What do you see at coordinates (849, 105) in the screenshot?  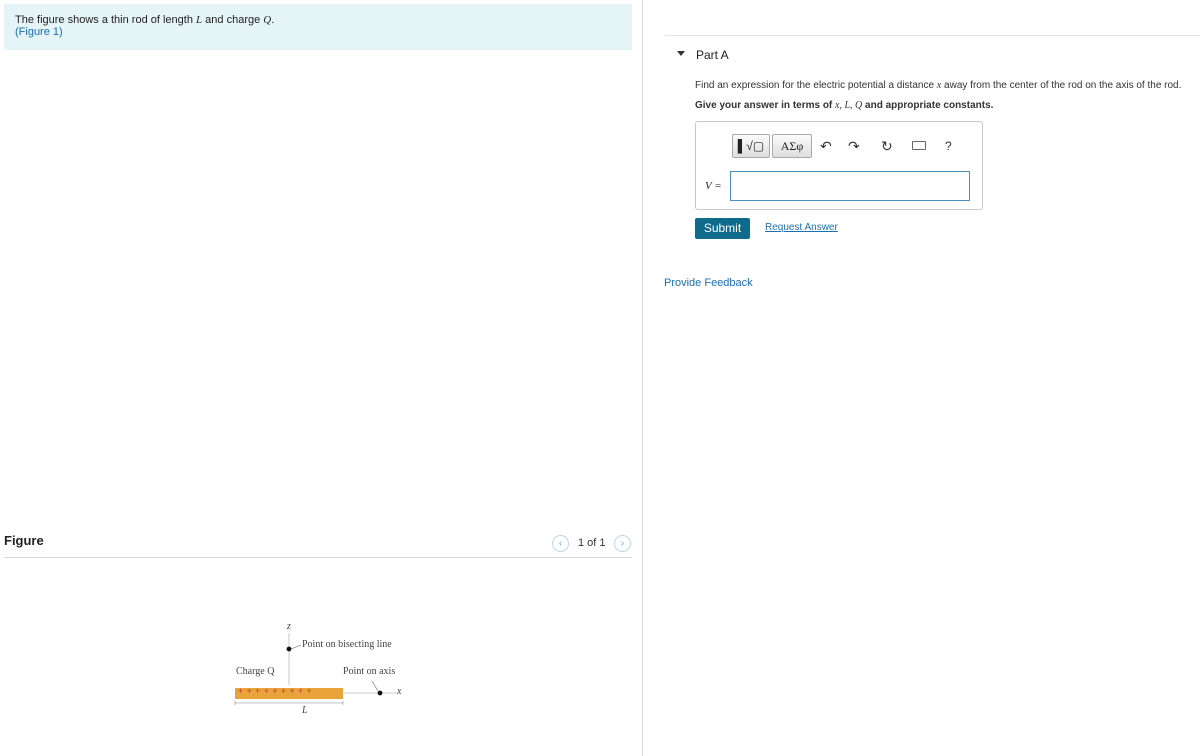 I see `instruction-variables: x, L, Q` at bounding box center [849, 105].